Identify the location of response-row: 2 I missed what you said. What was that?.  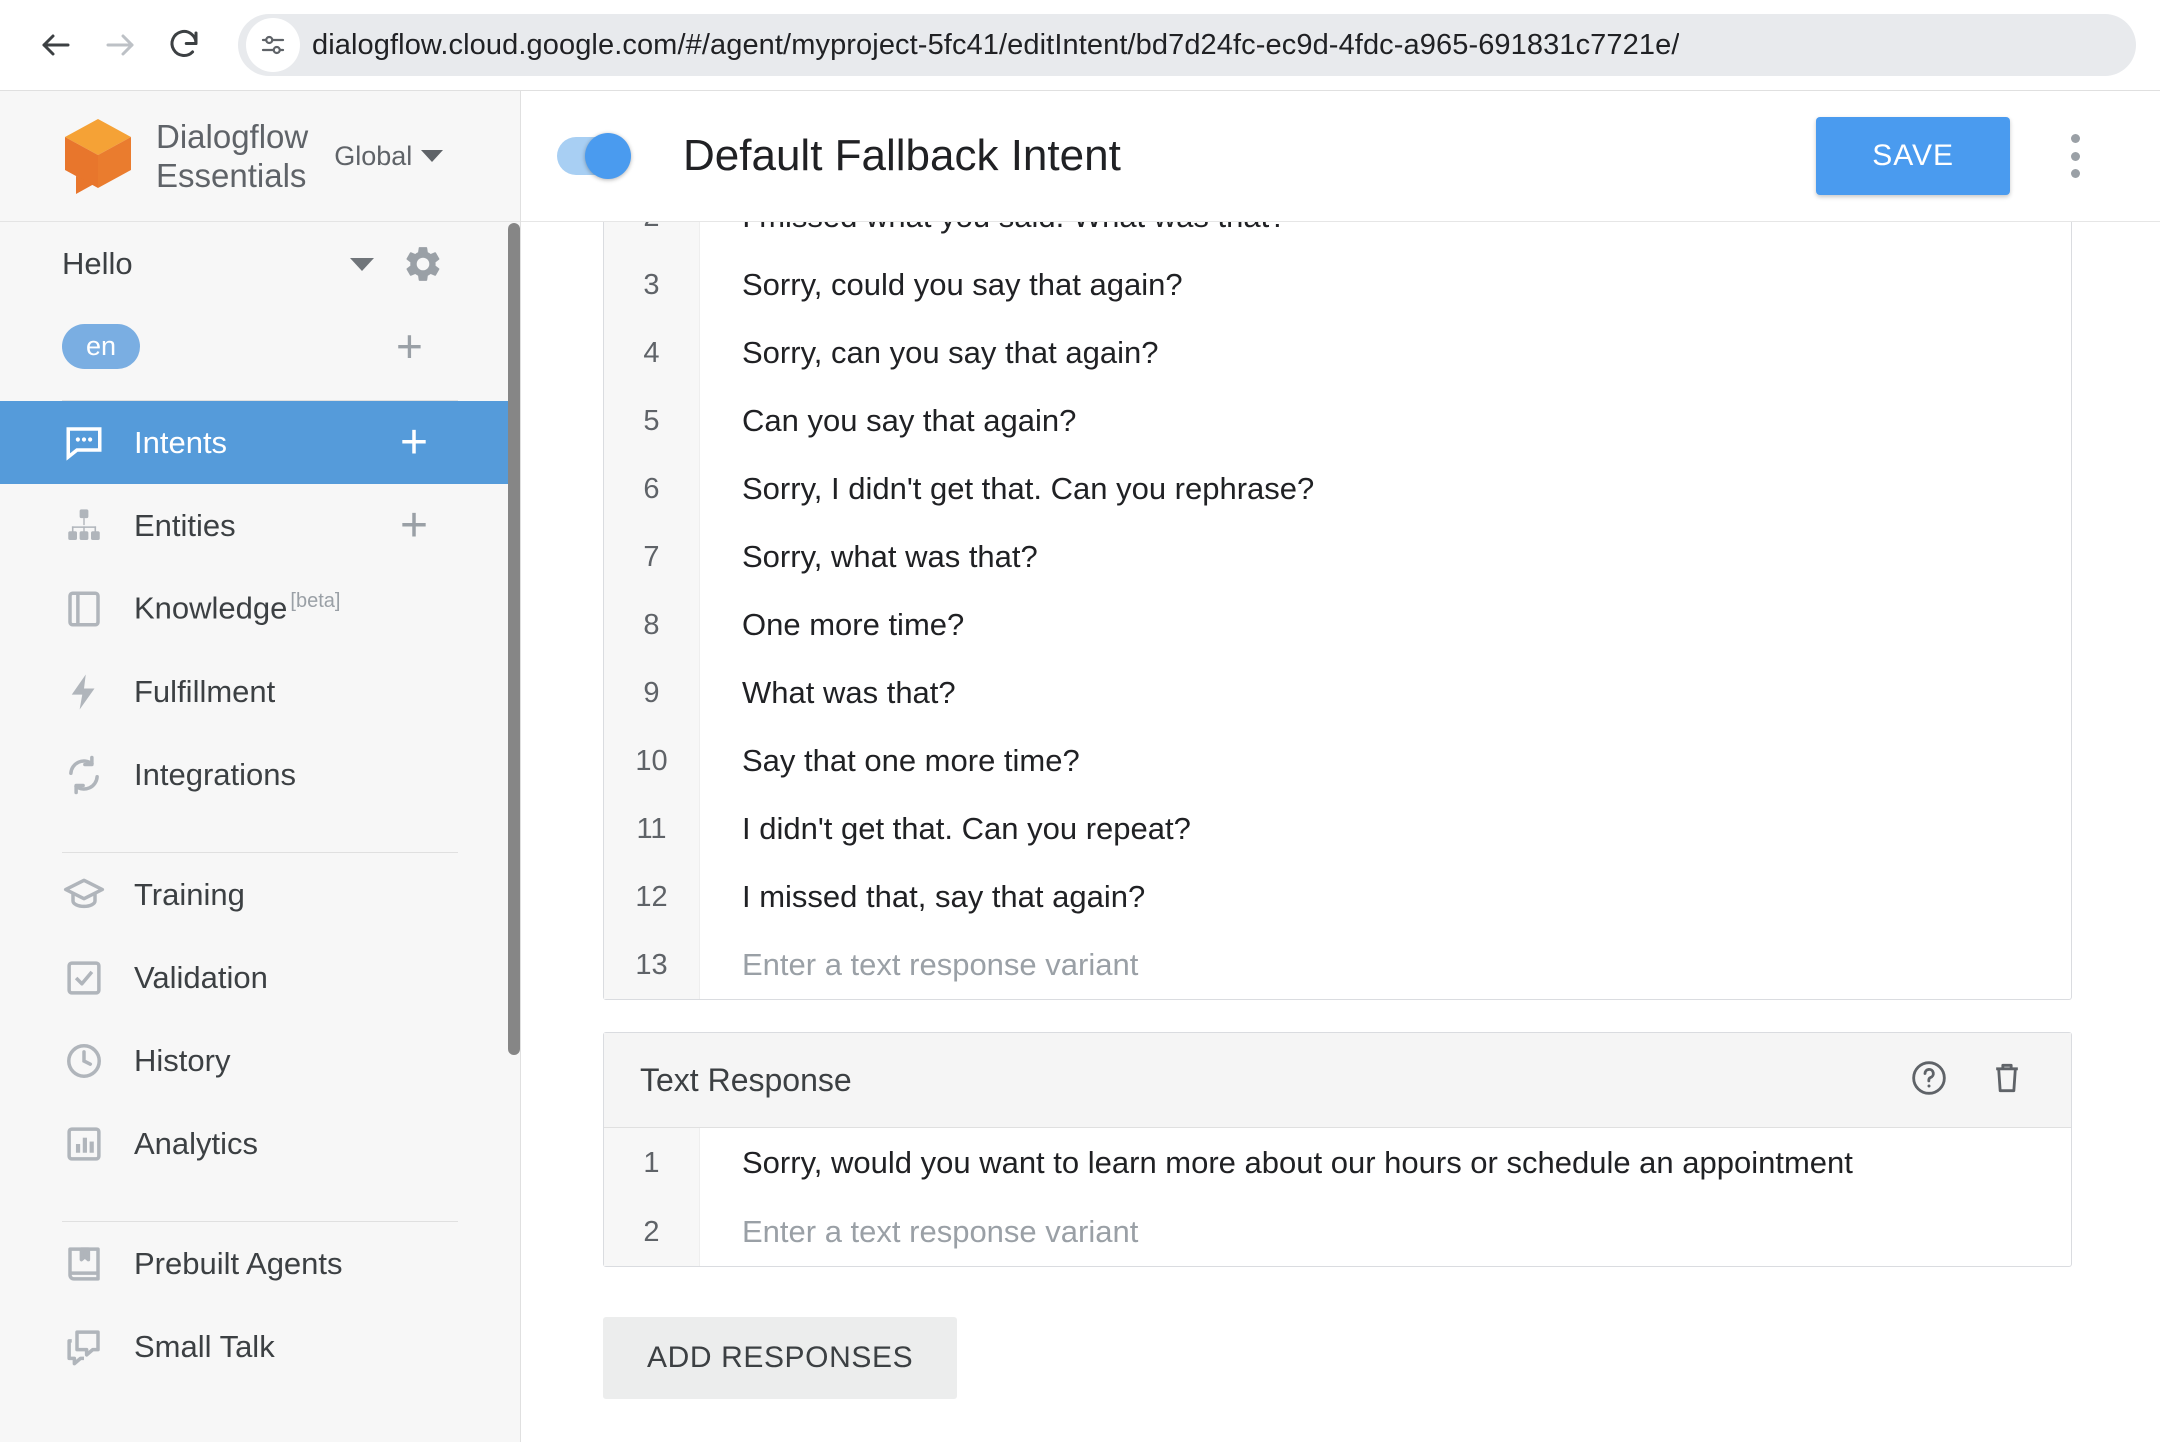
(1337, 236).